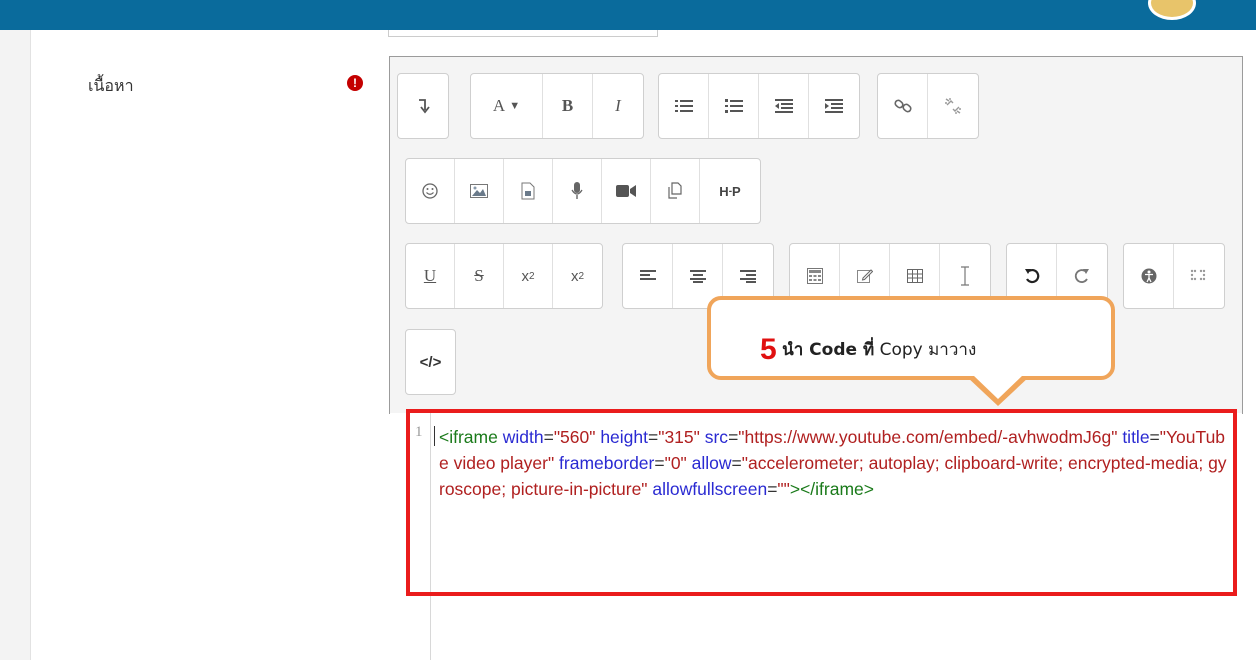 Image resolution: width=1256 pixels, height=660 pixels. I want to click on manage-files-icon, so click(675, 191).